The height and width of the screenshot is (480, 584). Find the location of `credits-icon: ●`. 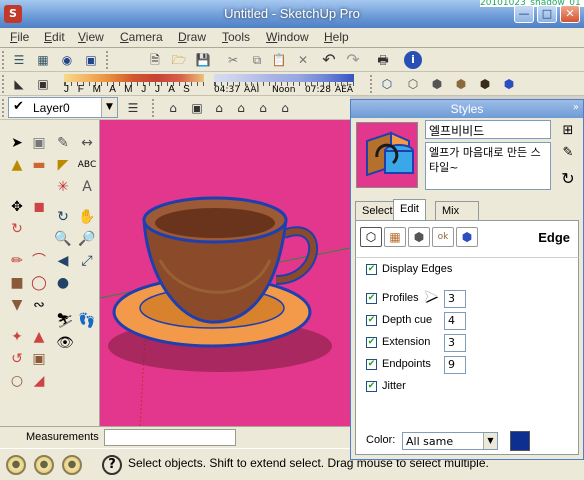

credits-icon: ● is located at coordinates (44, 465).